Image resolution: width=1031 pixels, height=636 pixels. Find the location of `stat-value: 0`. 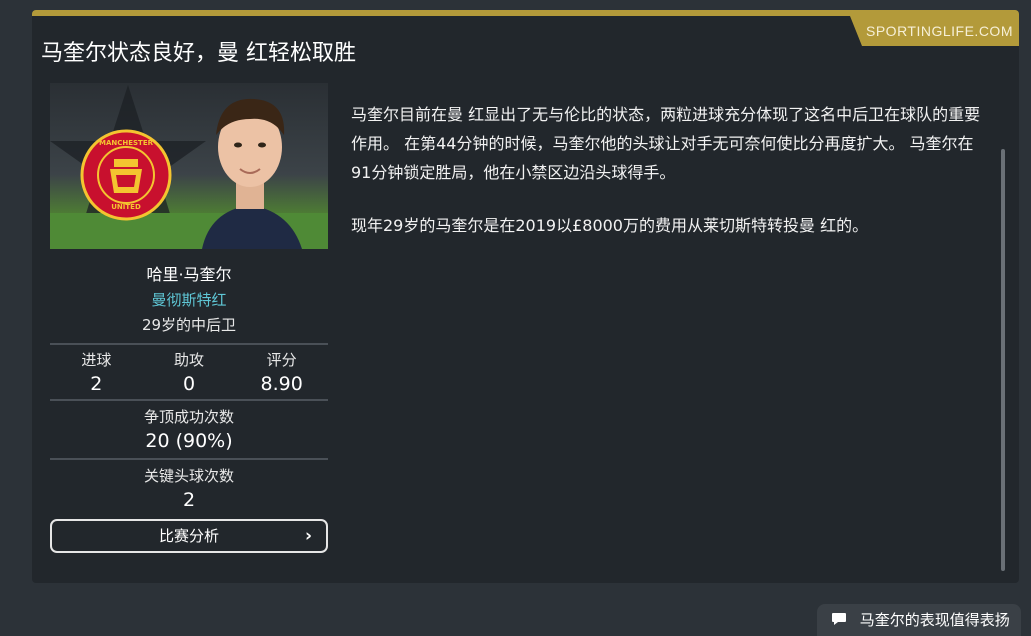

stat-value: 0 is located at coordinates (189, 384).